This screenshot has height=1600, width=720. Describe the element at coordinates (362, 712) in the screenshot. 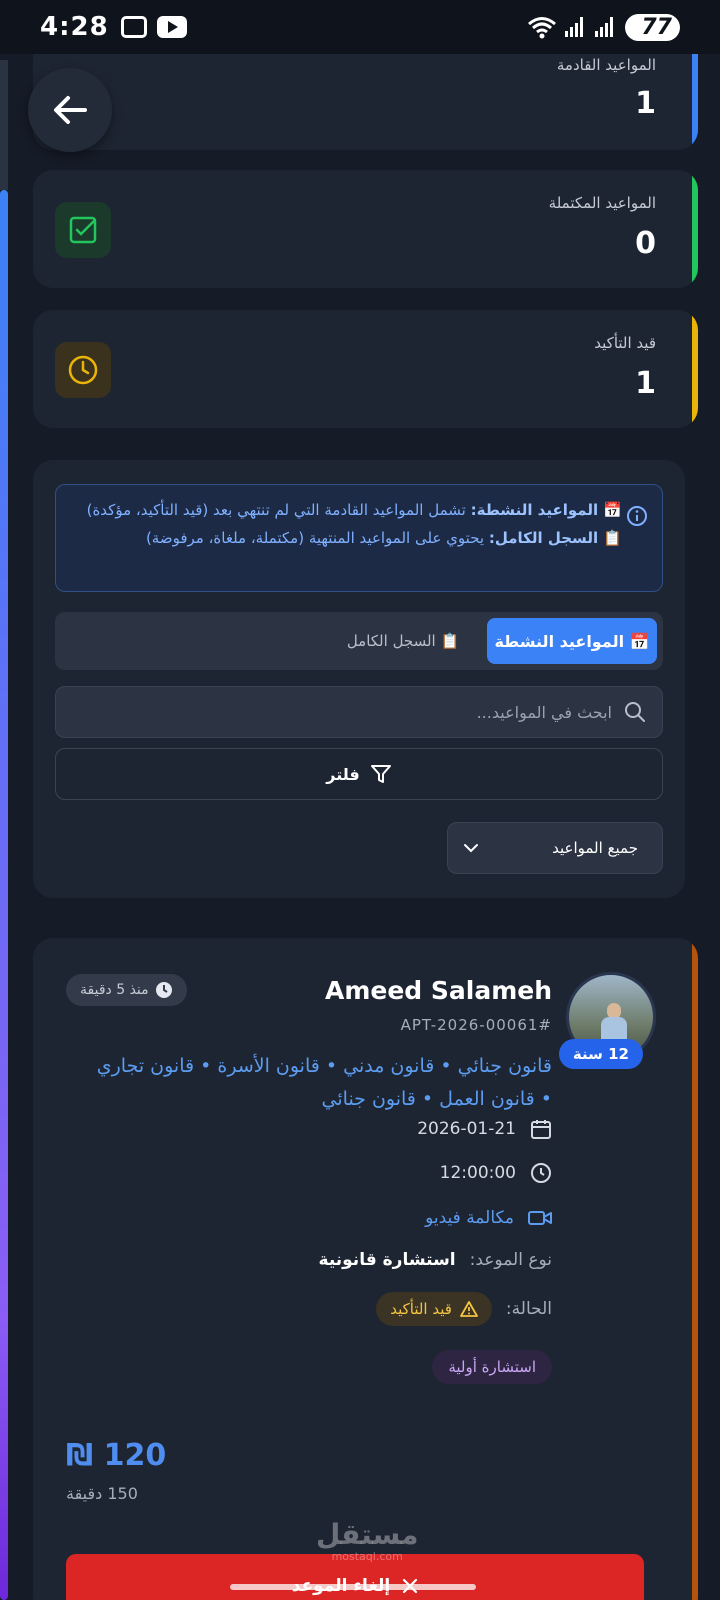

I see `search-input` at that location.